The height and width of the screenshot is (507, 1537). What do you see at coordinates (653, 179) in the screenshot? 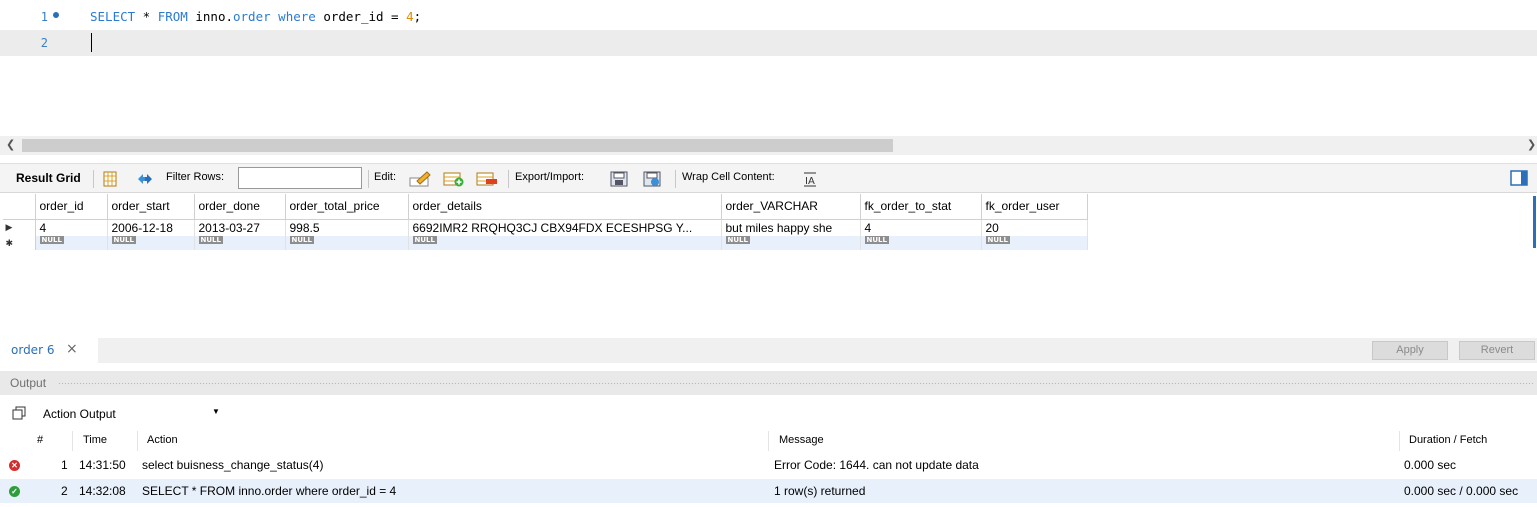
I see `import-icon` at bounding box center [653, 179].